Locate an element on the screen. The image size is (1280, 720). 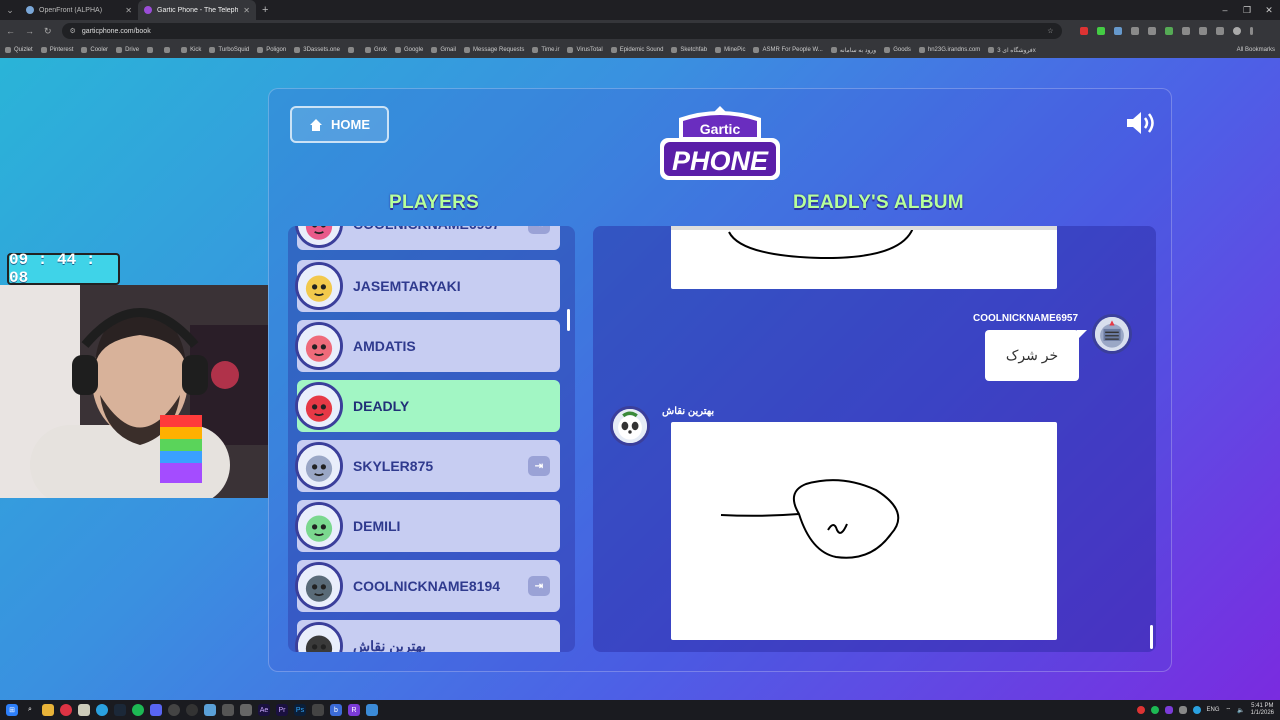
back-icon: ← is located at coordinates (10, 31).